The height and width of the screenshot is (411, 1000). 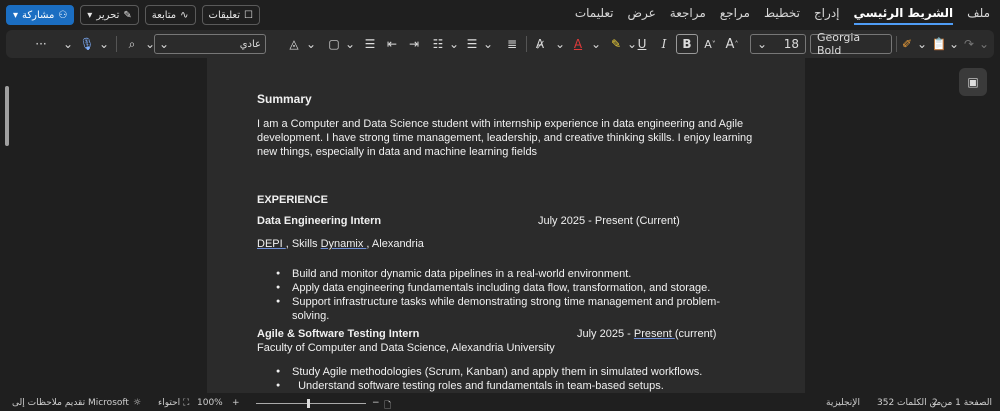 I want to click on font-size-value: 18, so click(x=791, y=44).